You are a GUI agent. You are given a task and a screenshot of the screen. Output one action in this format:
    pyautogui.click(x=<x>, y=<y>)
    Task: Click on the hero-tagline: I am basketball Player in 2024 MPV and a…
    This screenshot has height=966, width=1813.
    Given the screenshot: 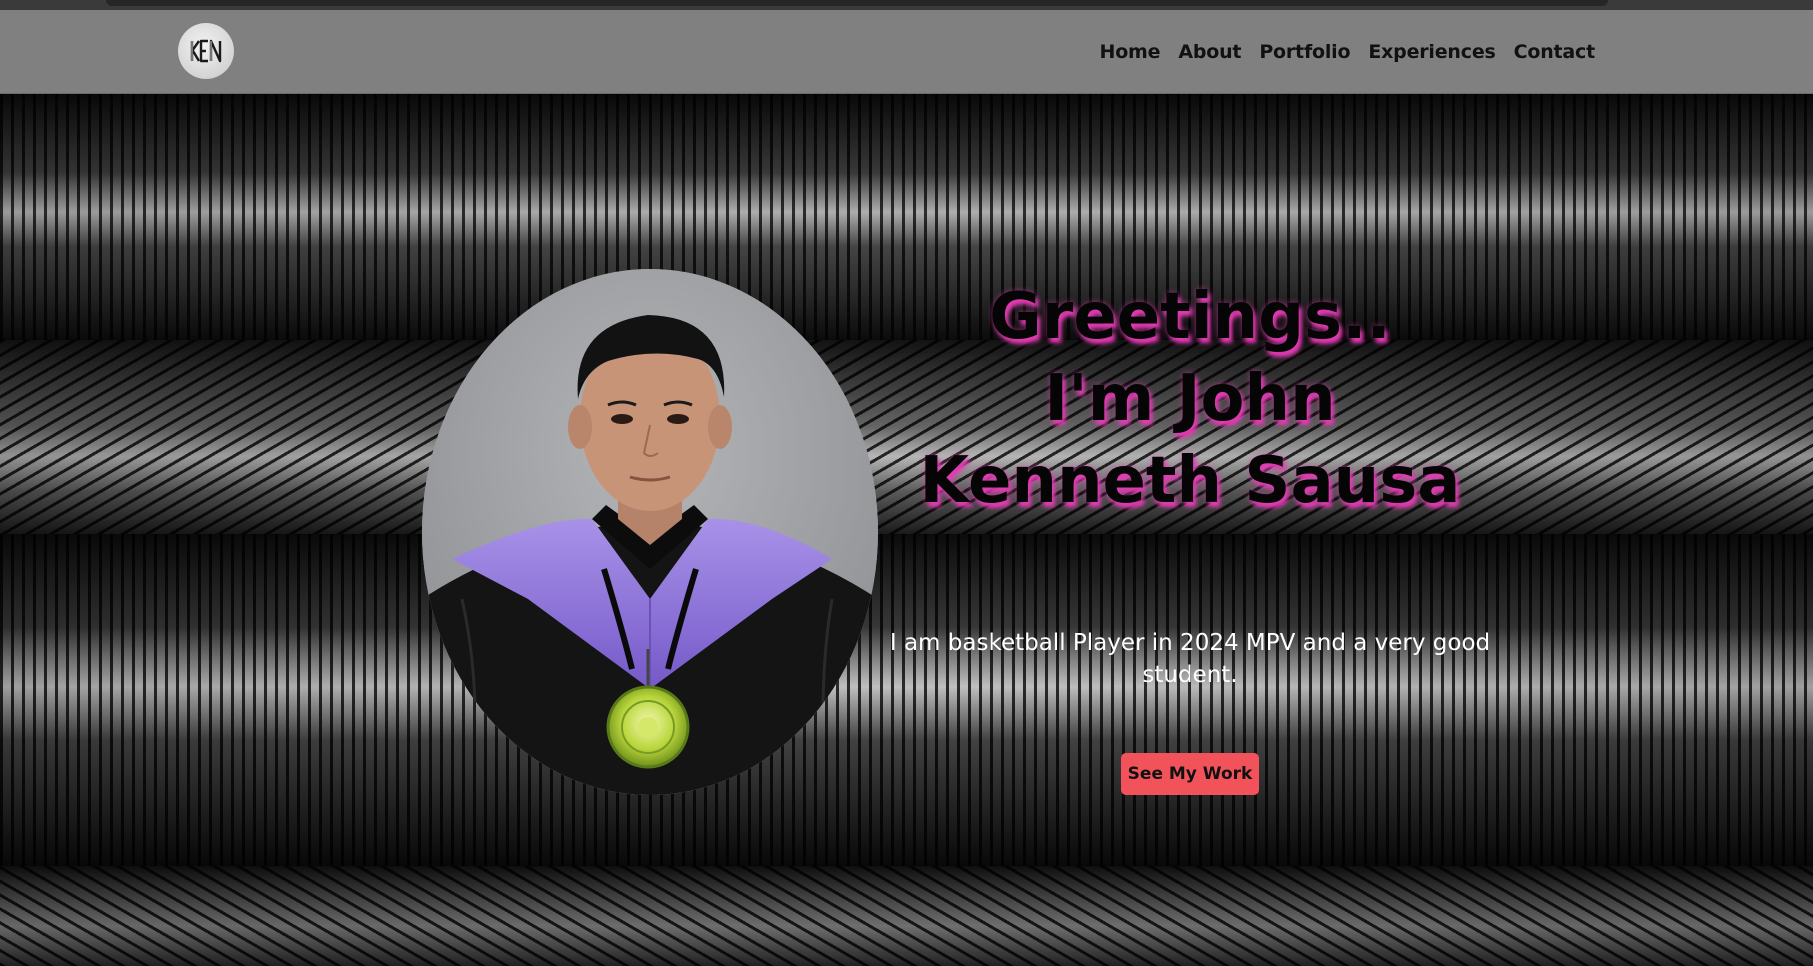 What is the action you would take?
    pyautogui.click(x=1190, y=659)
    